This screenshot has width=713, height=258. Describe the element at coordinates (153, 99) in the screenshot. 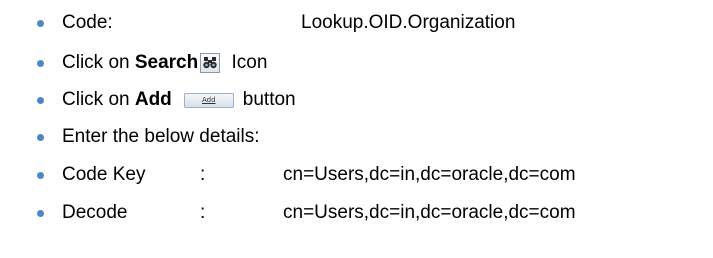

I see `add-bold-label: Add` at that location.